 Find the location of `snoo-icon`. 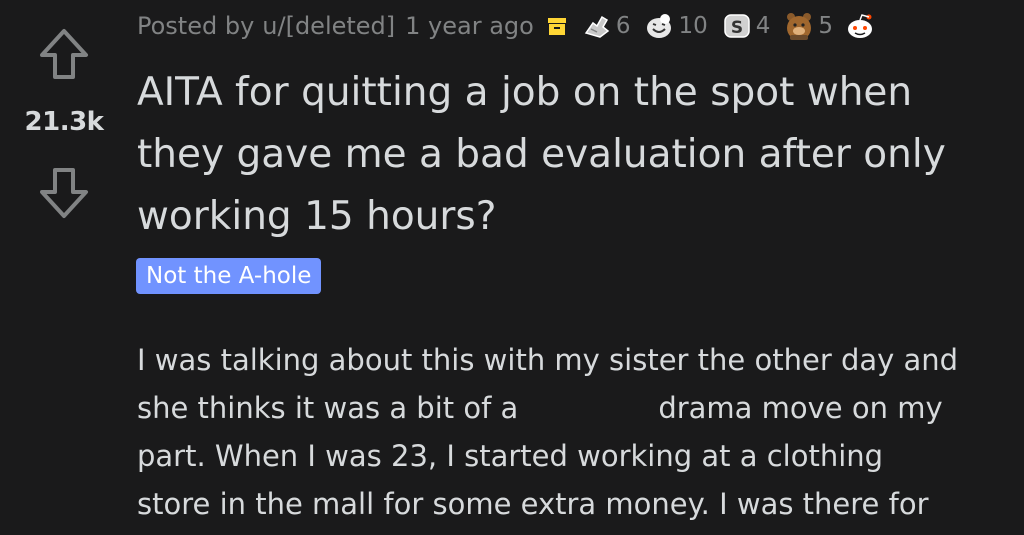

snoo-icon is located at coordinates (860, 26).